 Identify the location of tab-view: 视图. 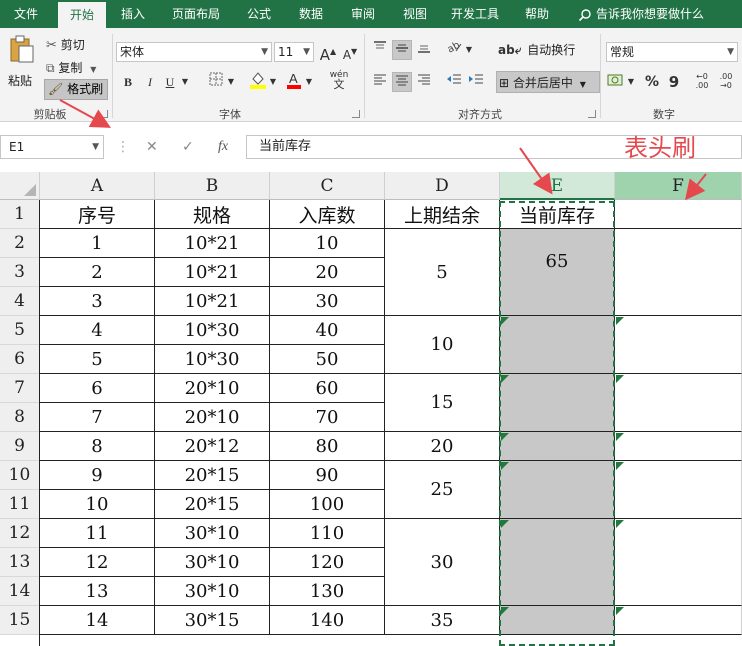
(415, 14).